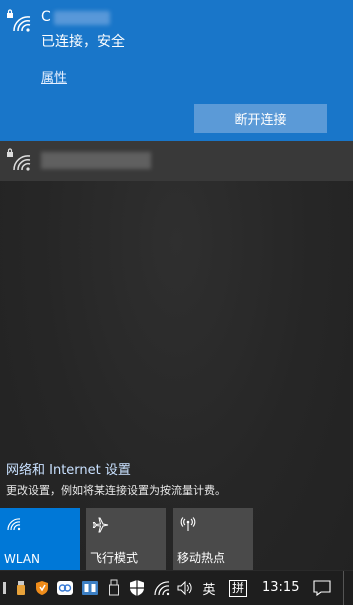 The width and height of the screenshot is (353, 605). Describe the element at coordinates (201, 558) in the screenshot. I see `mobile-hotspot-label: 移动热点` at that location.